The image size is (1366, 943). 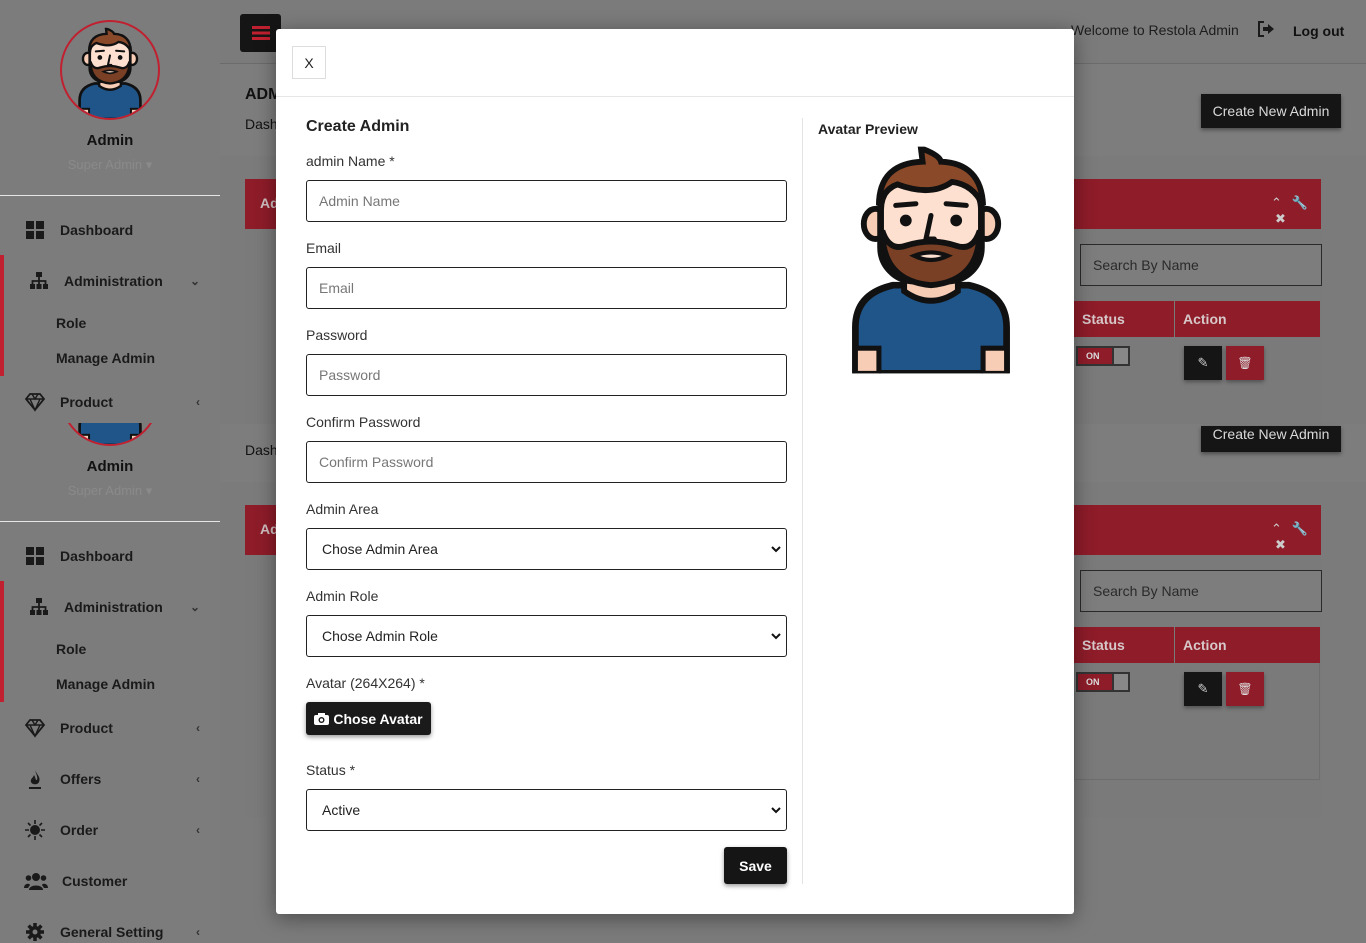 I want to click on chose-avatar-button: Chose Avatar, so click(x=368, y=718).